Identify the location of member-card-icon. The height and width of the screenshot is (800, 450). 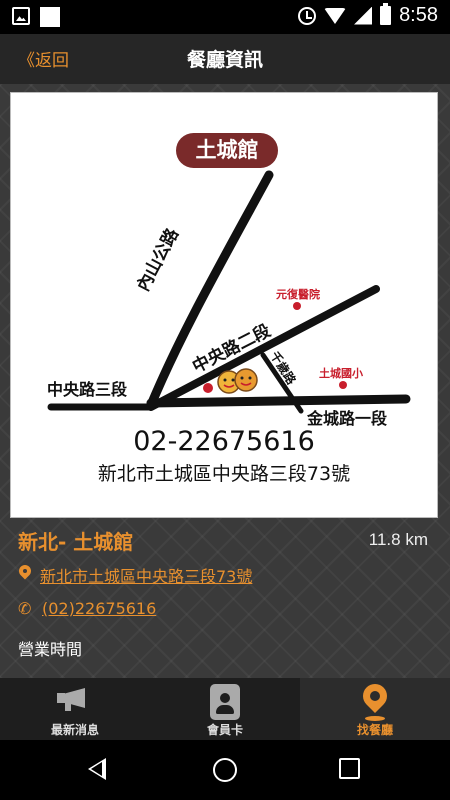
(225, 702).